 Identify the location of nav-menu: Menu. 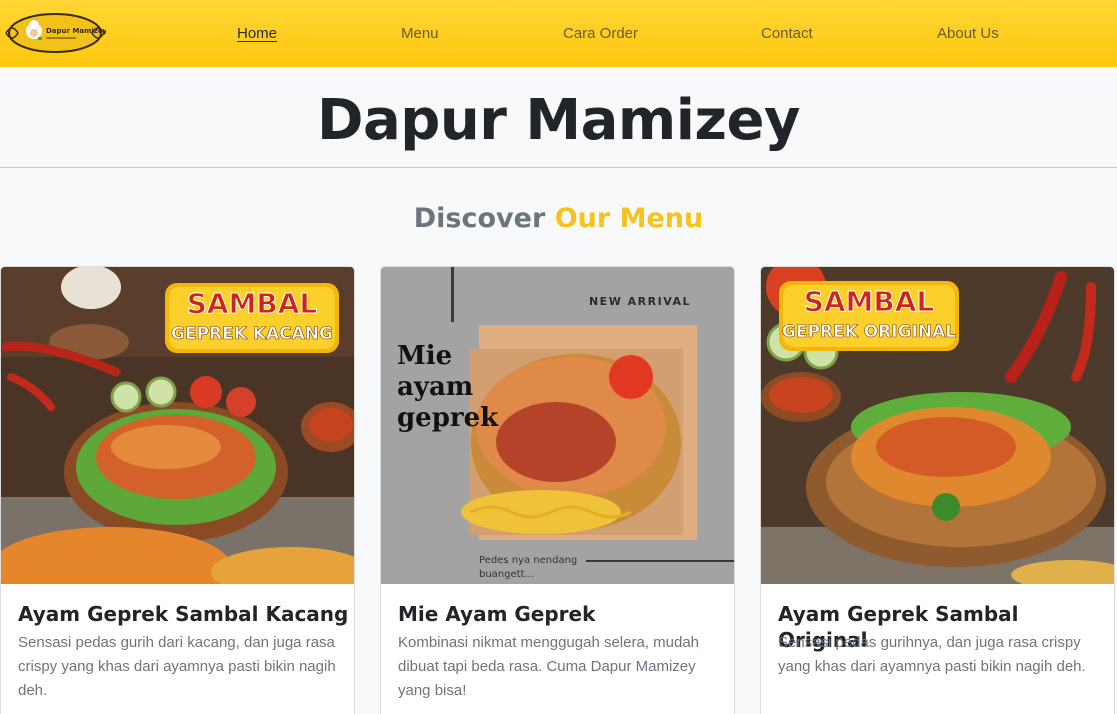
(420, 34).